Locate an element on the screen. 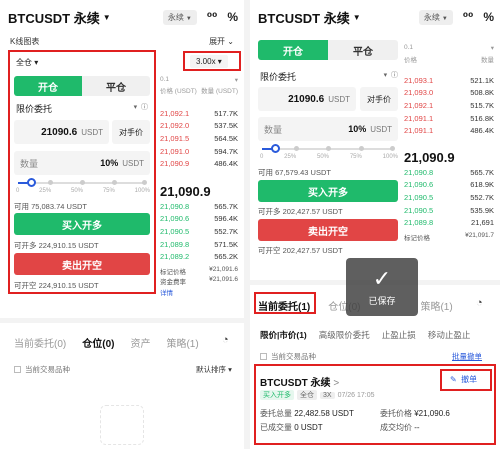  ask-row: 21,092.1 517.7K is located at coordinates (199, 113).